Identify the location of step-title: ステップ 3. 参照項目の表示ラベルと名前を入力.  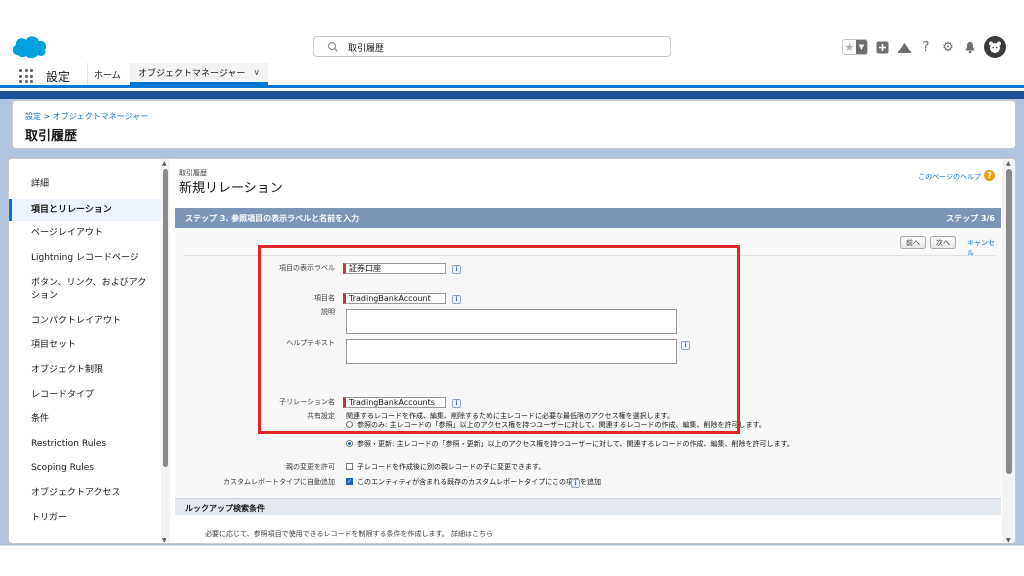
(272, 218).